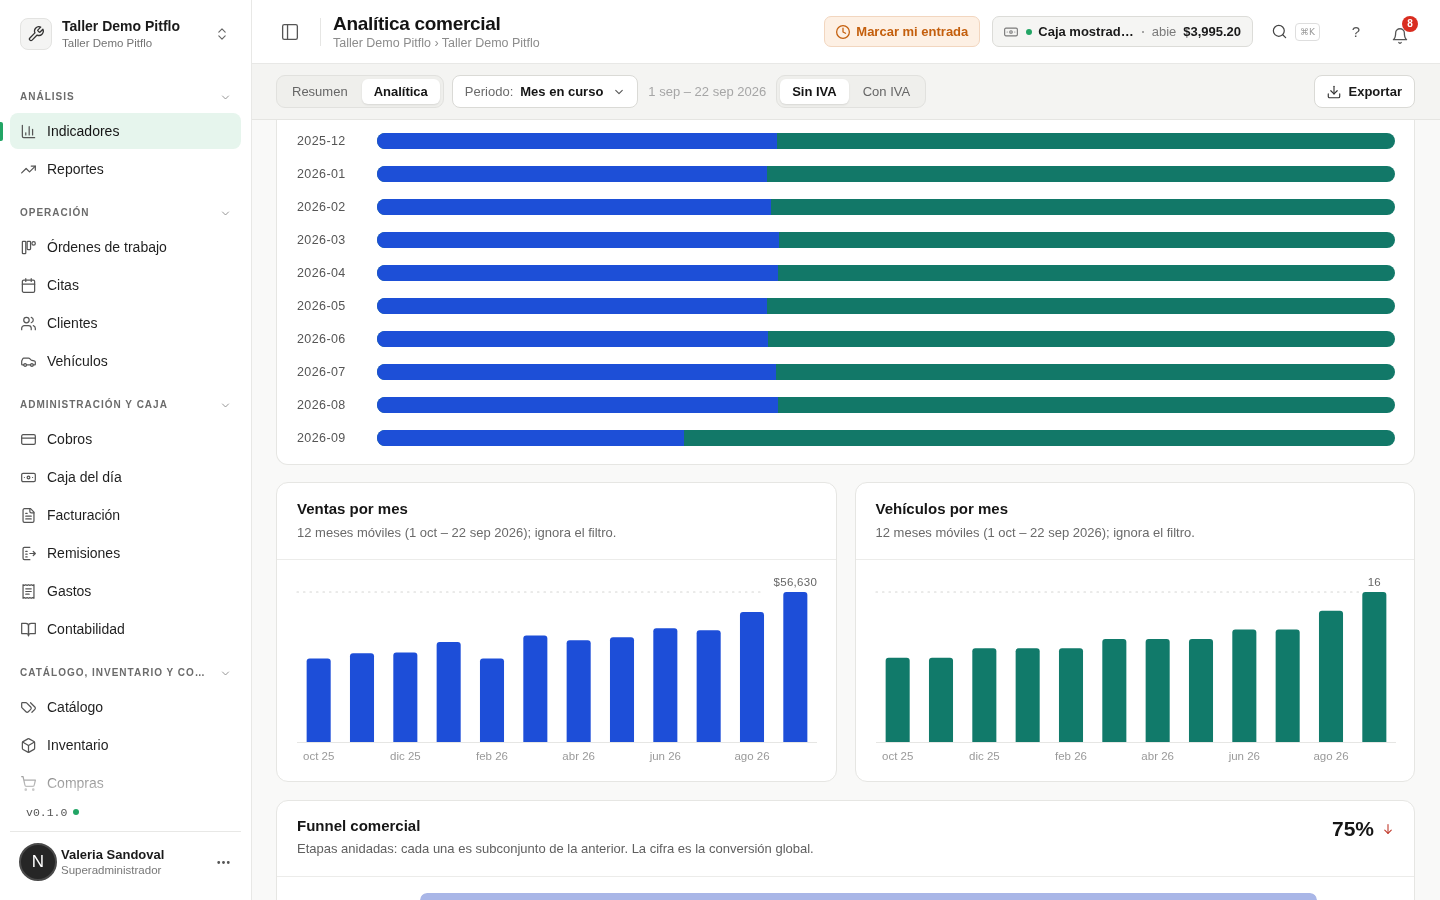 Image resolution: width=1440 pixels, height=900 pixels. I want to click on tax-tab: Con IVA, so click(886, 91).